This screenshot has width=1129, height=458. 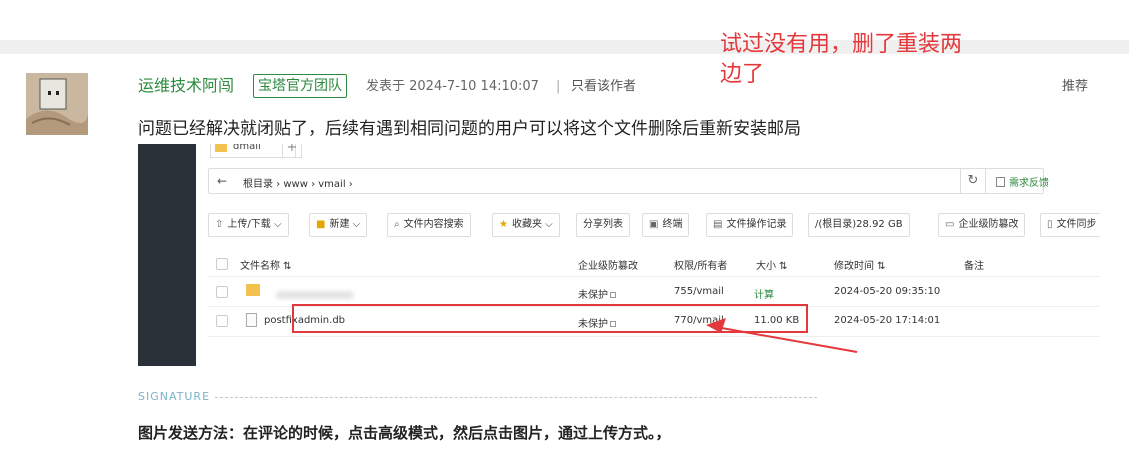 I want to click on breadcrumb: 根目录 › www › vmail ›, so click(x=298, y=184).